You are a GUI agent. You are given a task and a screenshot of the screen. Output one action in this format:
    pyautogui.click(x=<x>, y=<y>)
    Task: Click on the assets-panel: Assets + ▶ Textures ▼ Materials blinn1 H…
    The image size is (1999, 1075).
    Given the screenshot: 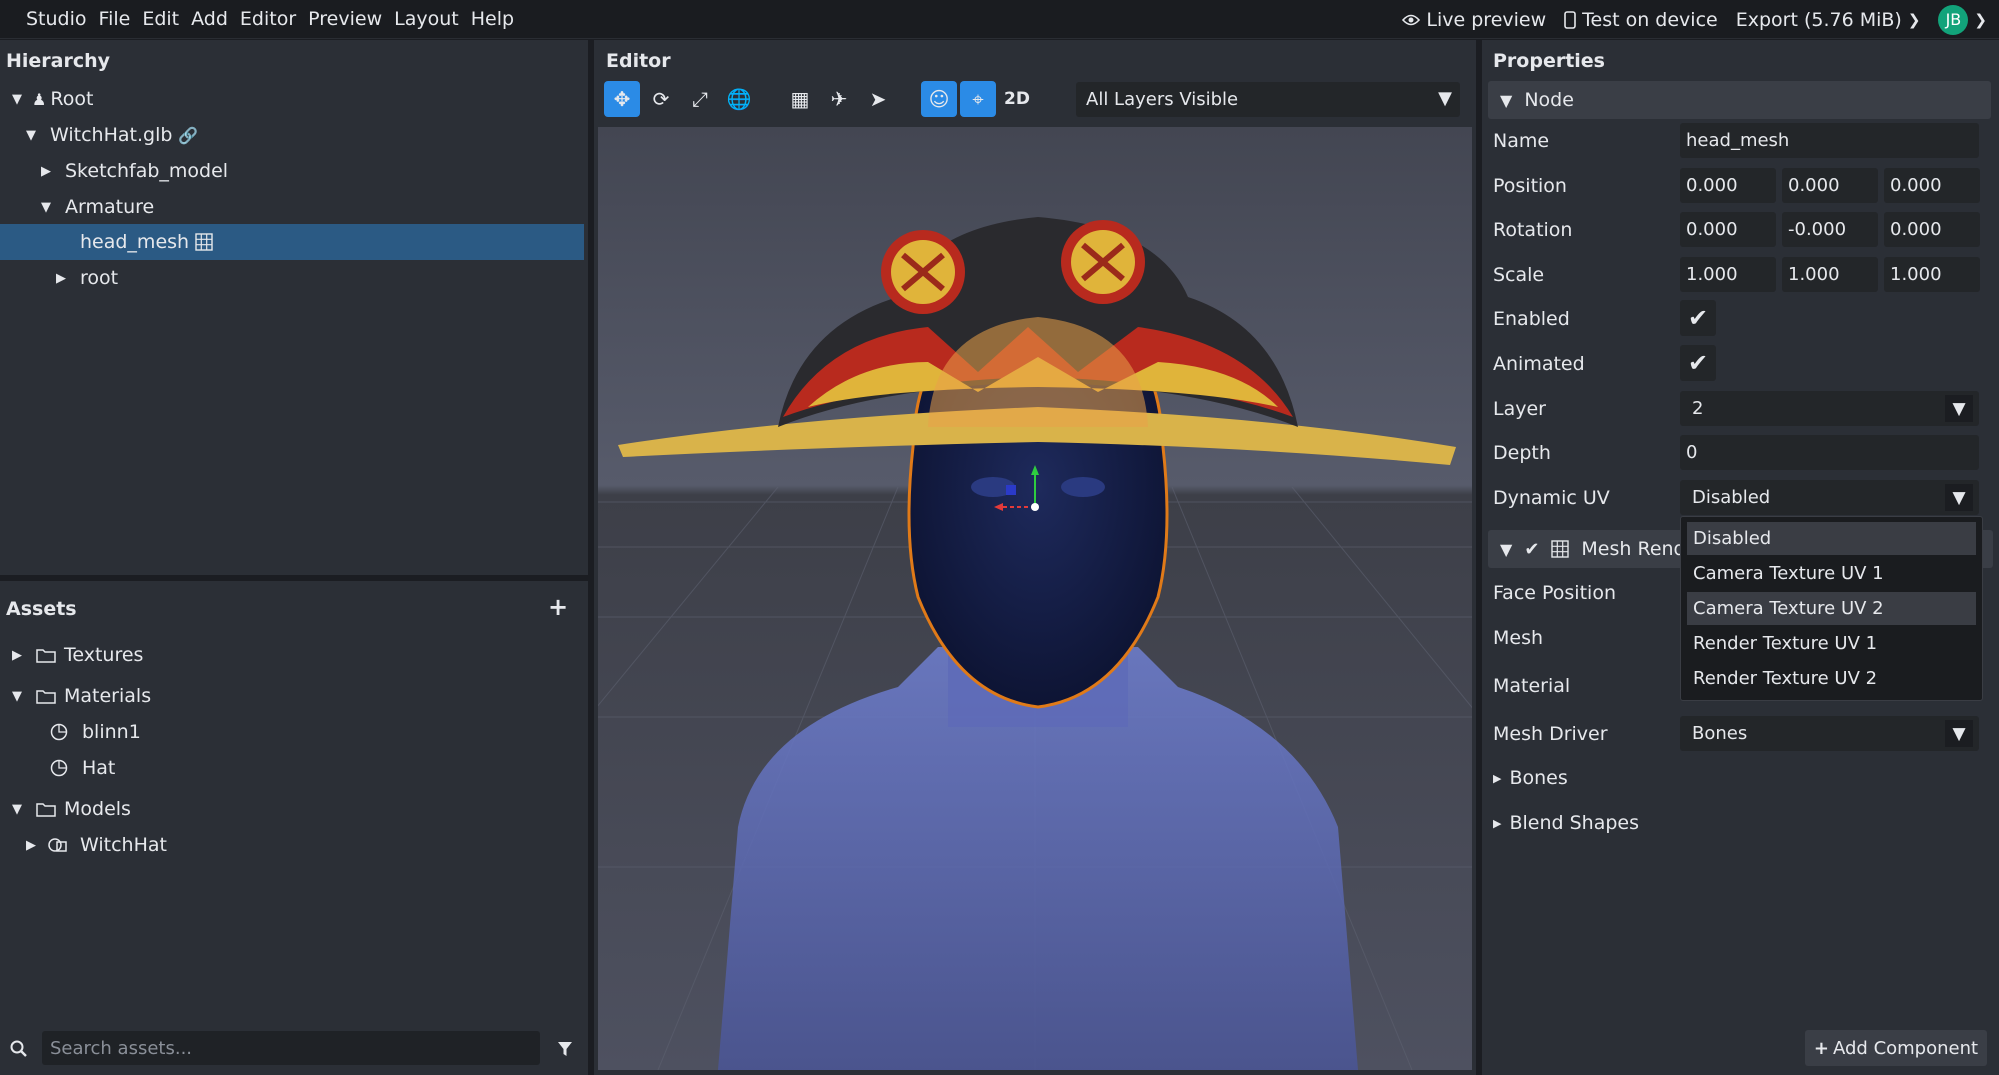 What is the action you would take?
    pyautogui.click(x=294, y=828)
    